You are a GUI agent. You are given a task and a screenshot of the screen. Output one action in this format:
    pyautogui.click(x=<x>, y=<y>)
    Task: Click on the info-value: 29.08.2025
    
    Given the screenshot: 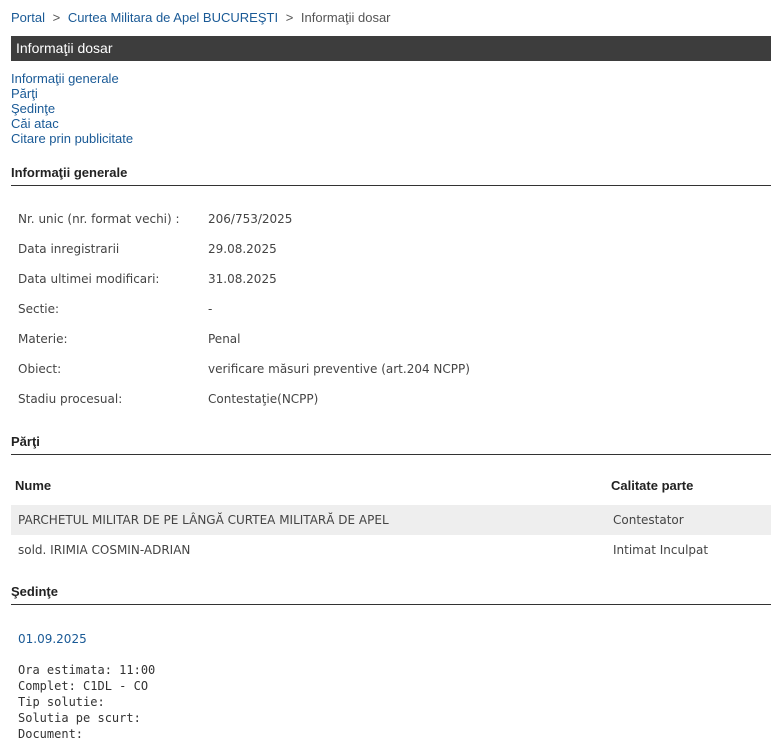 What is the action you would take?
    pyautogui.click(x=242, y=249)
    